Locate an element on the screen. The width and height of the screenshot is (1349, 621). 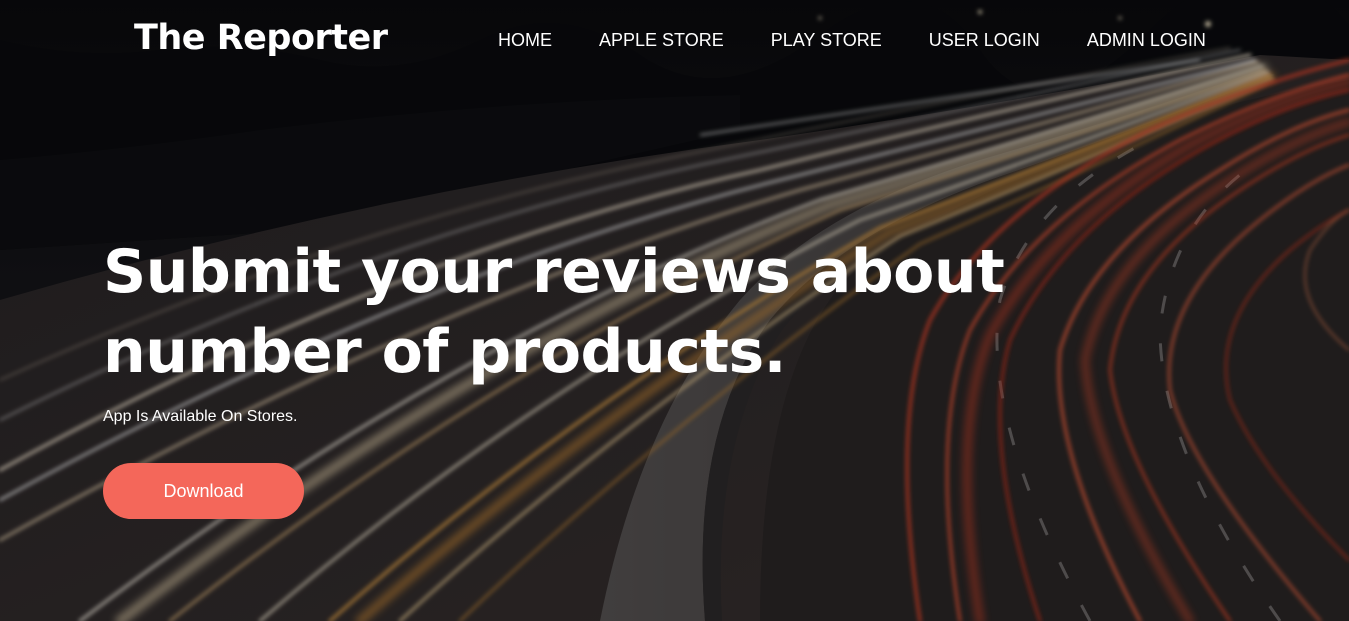
brand-logo-link: The Reporter is located at coordinates (261, 38).